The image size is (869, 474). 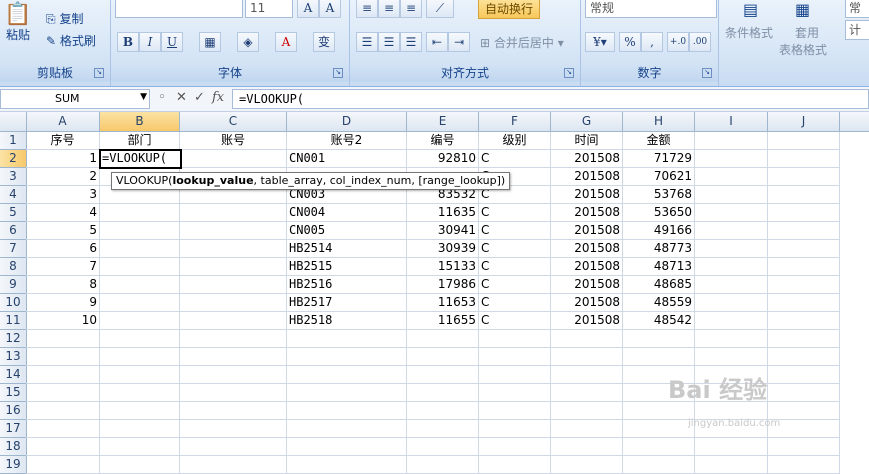 What do you see at coordinates (63, 375) in the screenshot?
I see `cell-a14` at bounding box center [63, 375].